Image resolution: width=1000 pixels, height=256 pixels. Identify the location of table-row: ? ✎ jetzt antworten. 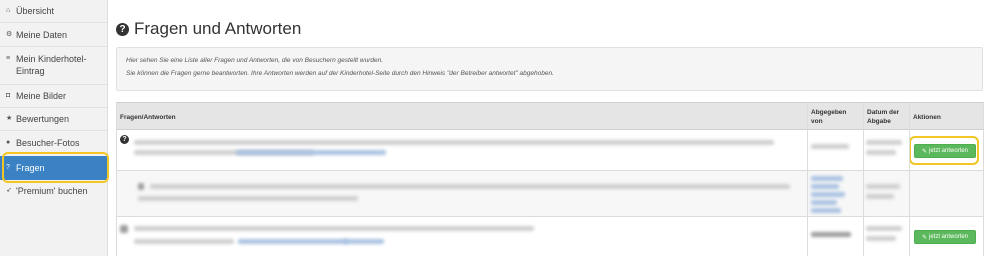
(549, 150).